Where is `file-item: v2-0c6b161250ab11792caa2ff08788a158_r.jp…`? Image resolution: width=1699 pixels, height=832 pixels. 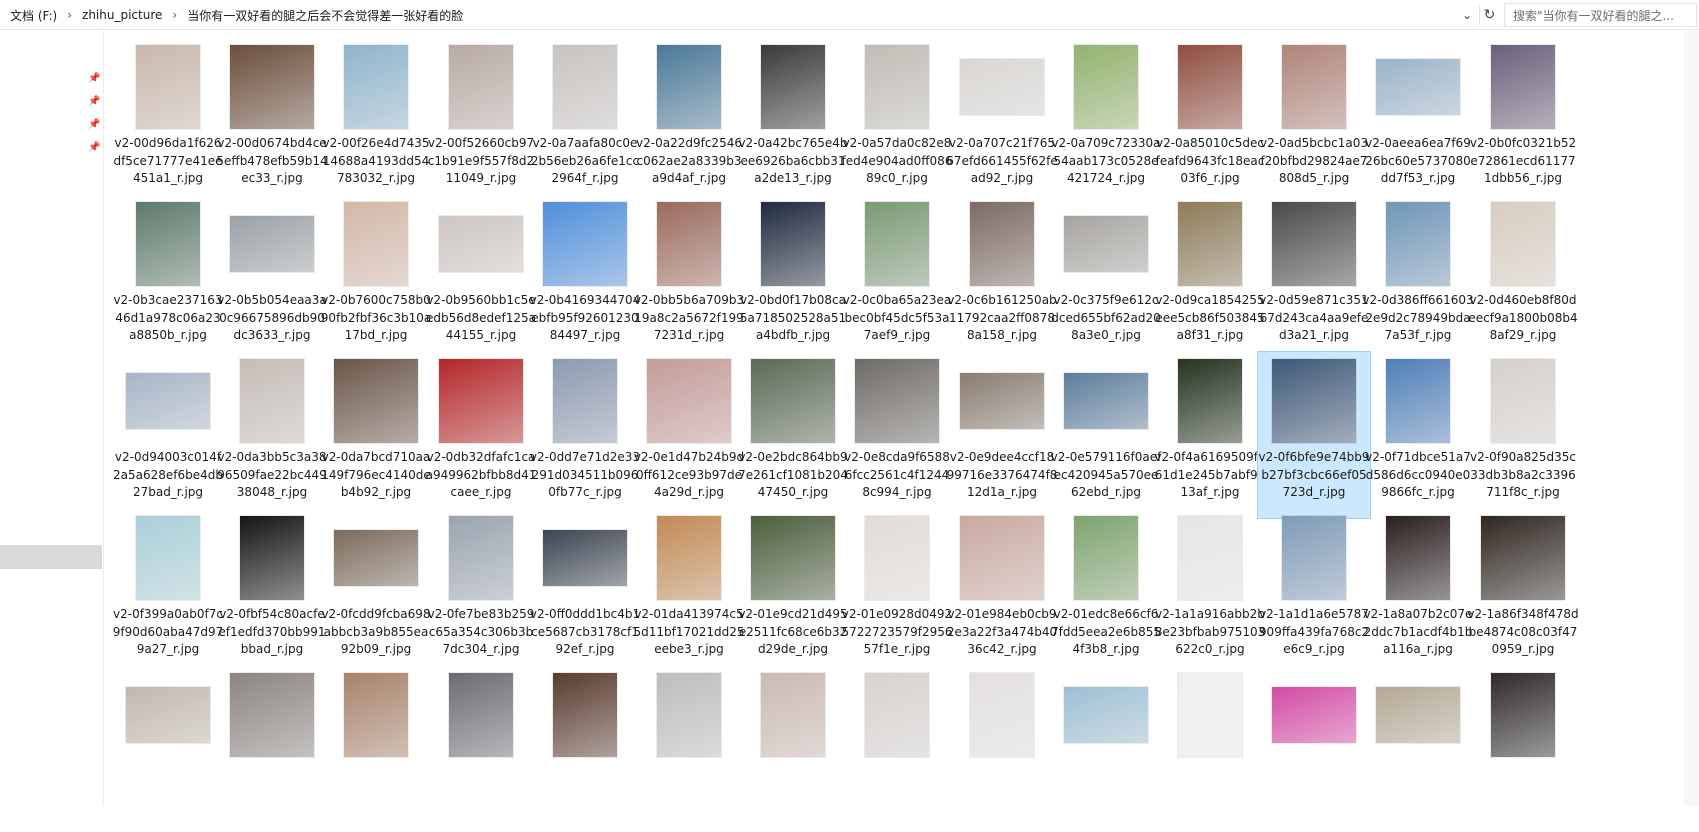 file-item: v2-0c6b161250ab11792caa2ff08788a158_r.jp… is located at coordinates (1002, 278).